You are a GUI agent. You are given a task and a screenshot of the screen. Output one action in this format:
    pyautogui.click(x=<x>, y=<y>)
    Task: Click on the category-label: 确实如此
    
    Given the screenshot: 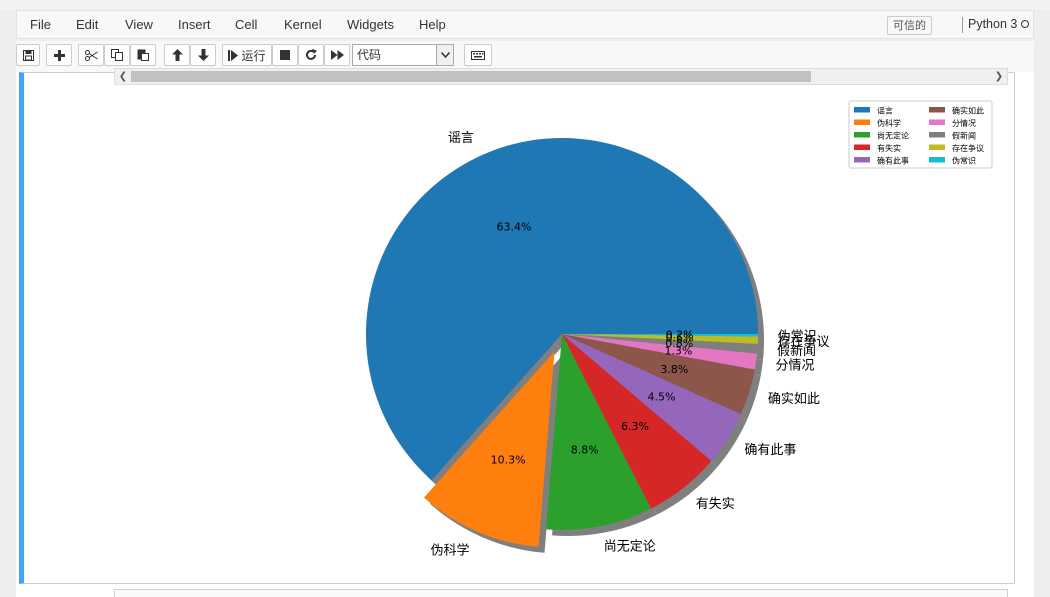 What is the action you would take?
    pyautogui.click(x=794, y=399)
    